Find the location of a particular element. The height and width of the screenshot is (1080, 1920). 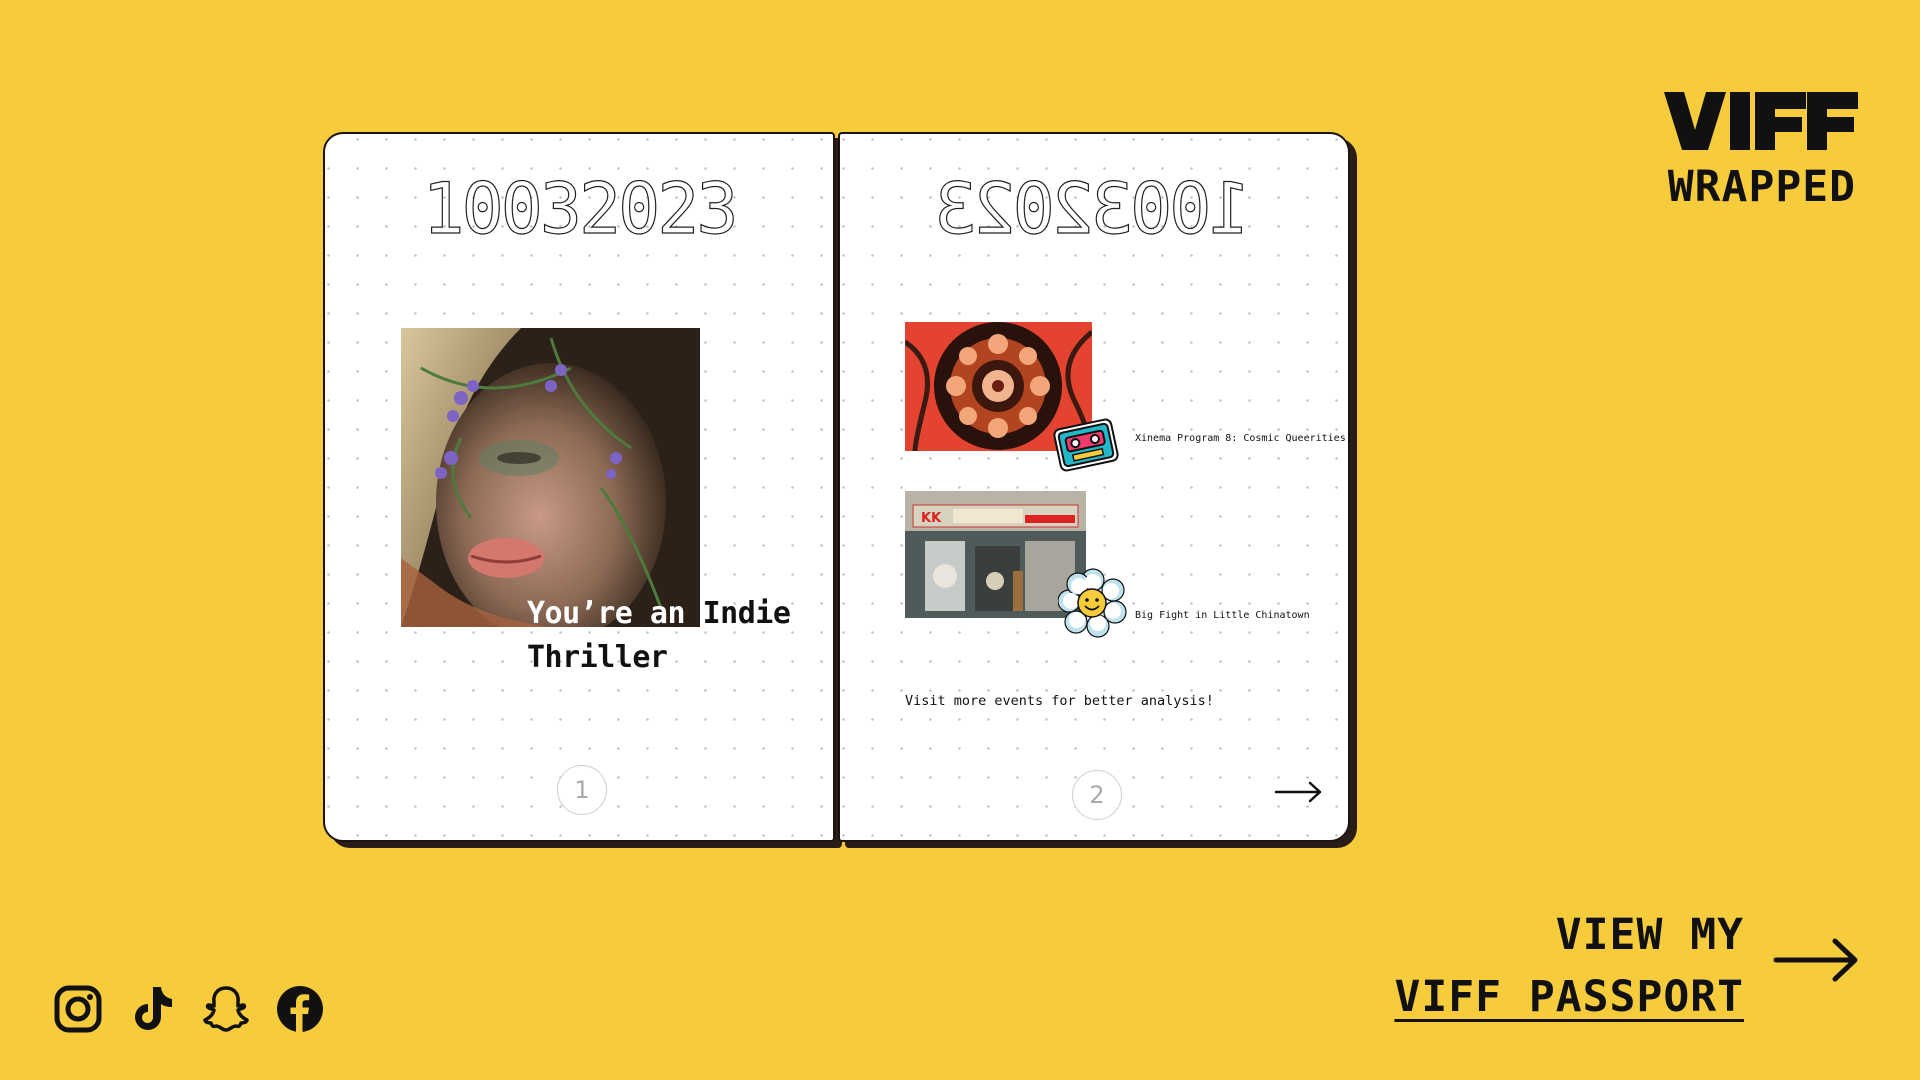

svg-text: KK is located at coordinates (931, 518).